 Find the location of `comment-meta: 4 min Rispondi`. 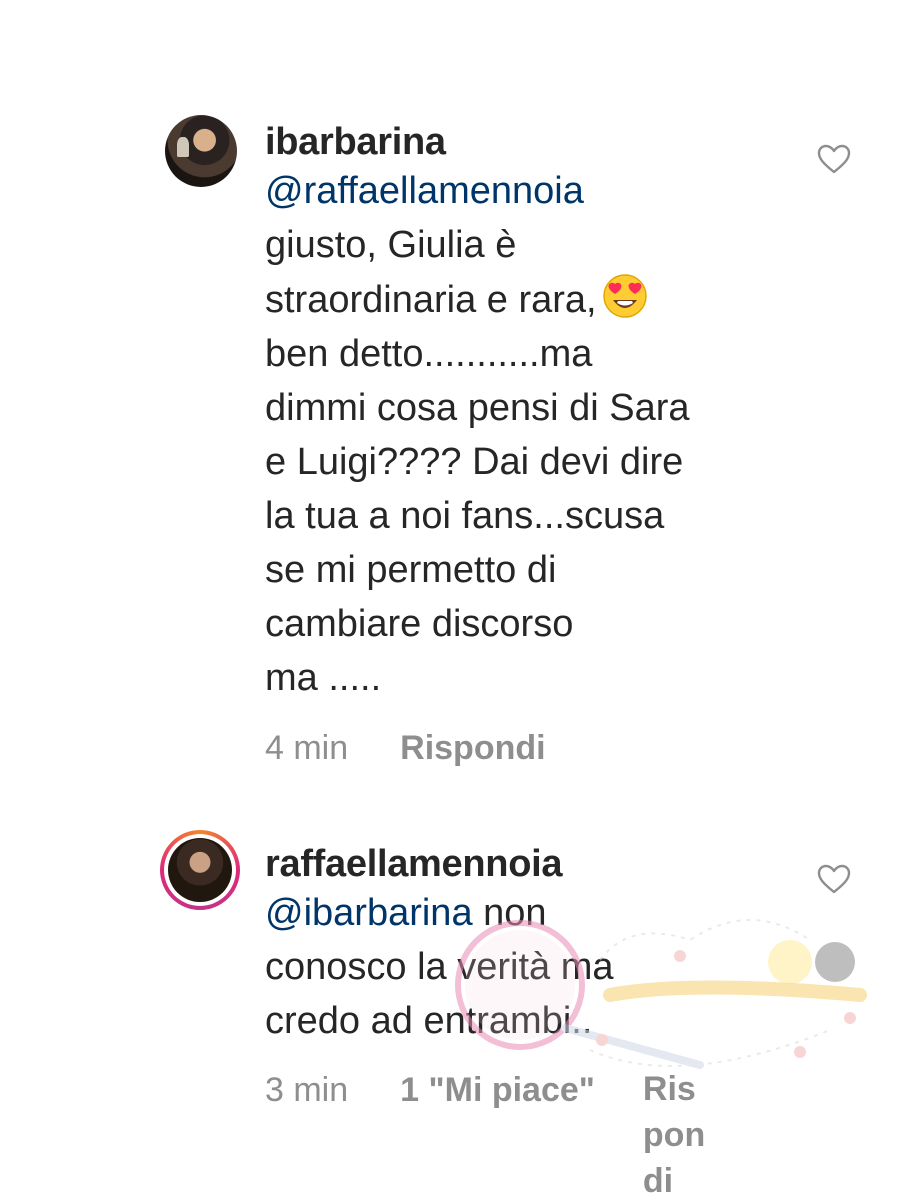

comment-meta: 4 min Rispondi is located at coordinates (405, 748).